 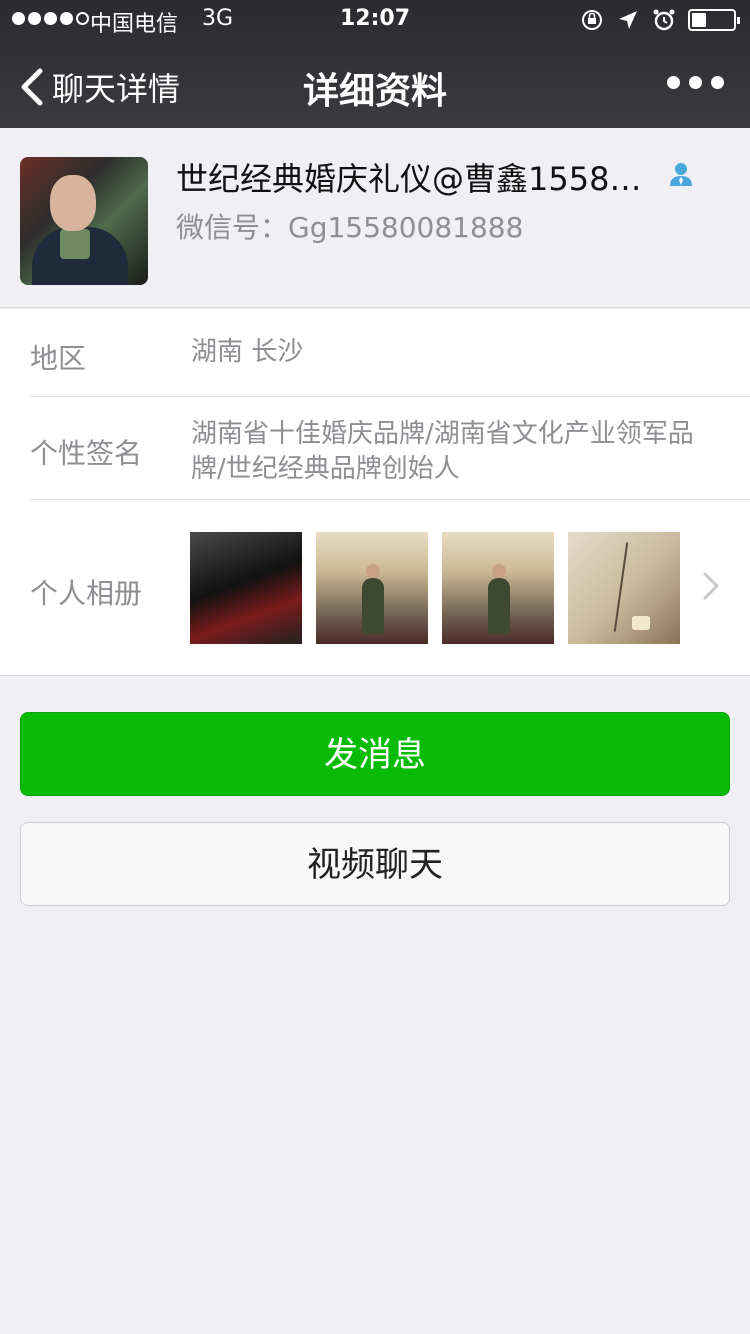 I want to click on region-value: 湖南 长沙, so click(x=247, y=352).